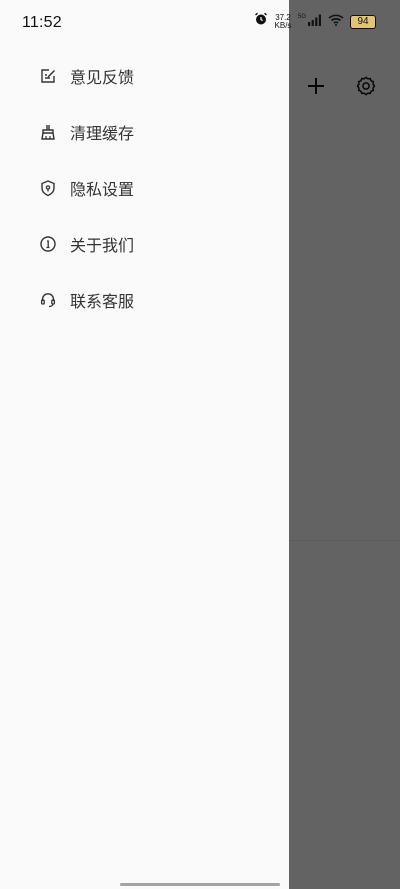  I want to click on network-speed: 37.2 KB/s, so click(283, 21).